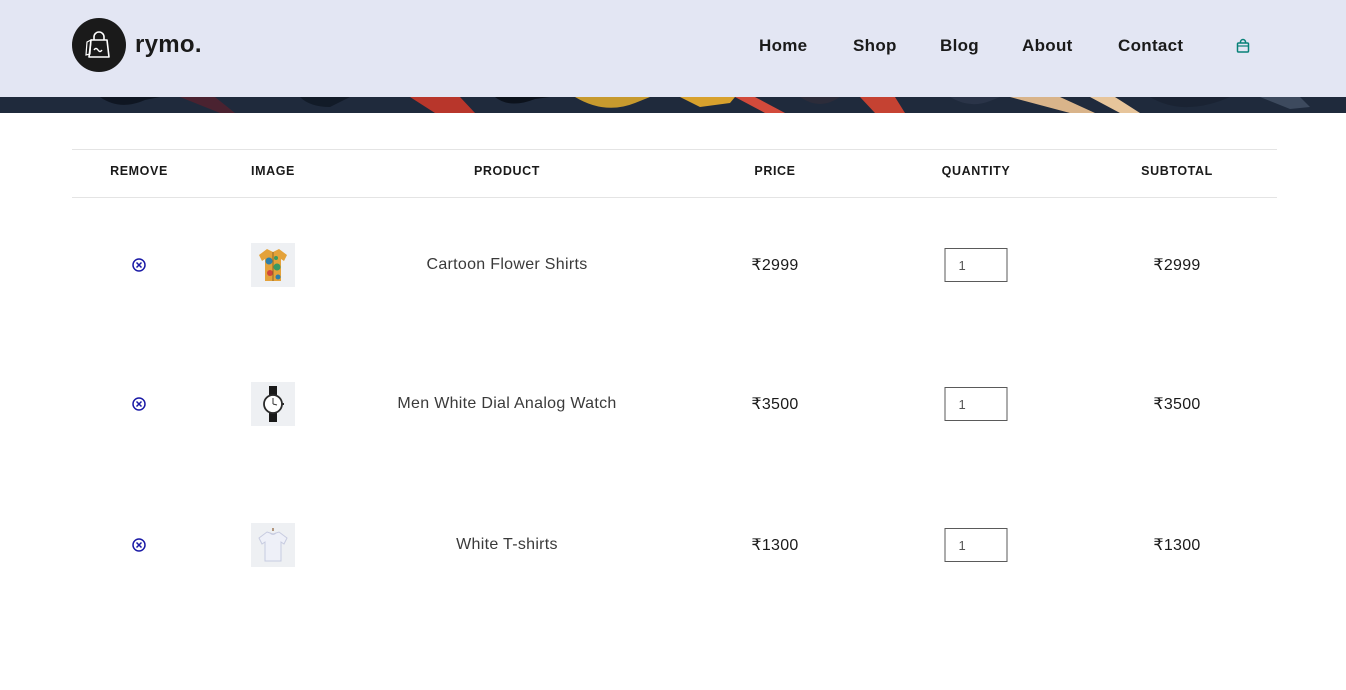 This screenshot has width=1346, height=690. Describe the element at coordinates (674, 265) in the screenshot. I see `table-row: Cartoon Flower Shirts ₹2999 ₹2999` at that location.